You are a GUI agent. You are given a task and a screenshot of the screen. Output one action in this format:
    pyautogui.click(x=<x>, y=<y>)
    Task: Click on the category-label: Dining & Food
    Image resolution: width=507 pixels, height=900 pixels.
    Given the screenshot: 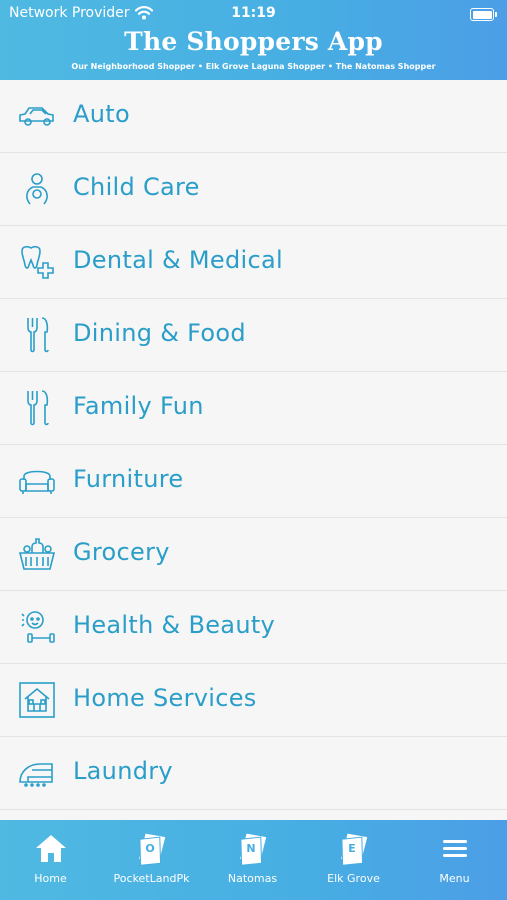 What is the action you would take?
    pyautogui.click(x=159, y=333)
    